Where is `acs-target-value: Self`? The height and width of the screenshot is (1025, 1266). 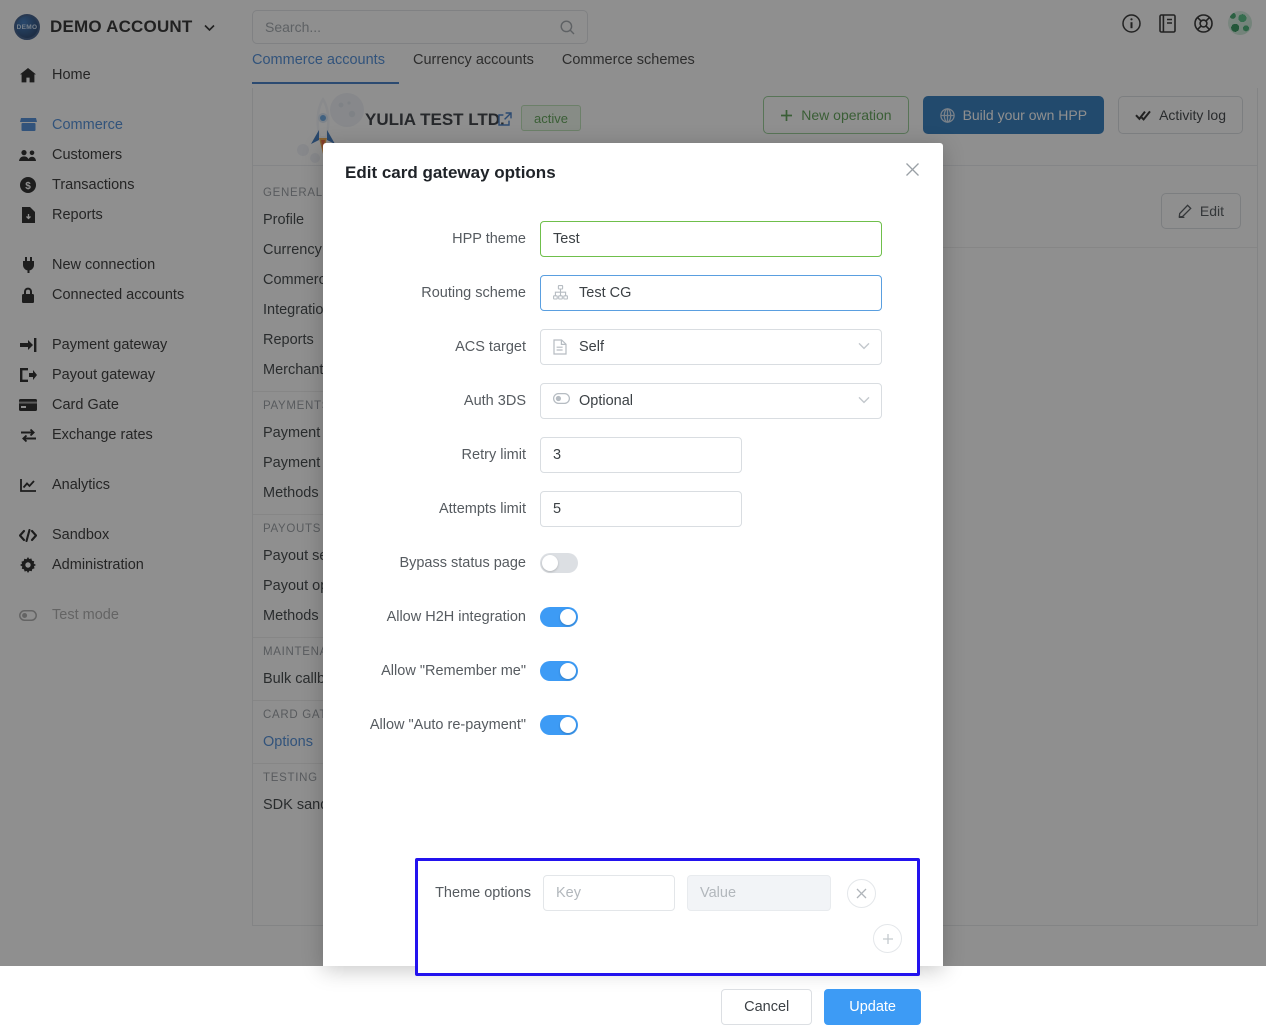 acs-target-value: Self is located at coordinates (591, 347).